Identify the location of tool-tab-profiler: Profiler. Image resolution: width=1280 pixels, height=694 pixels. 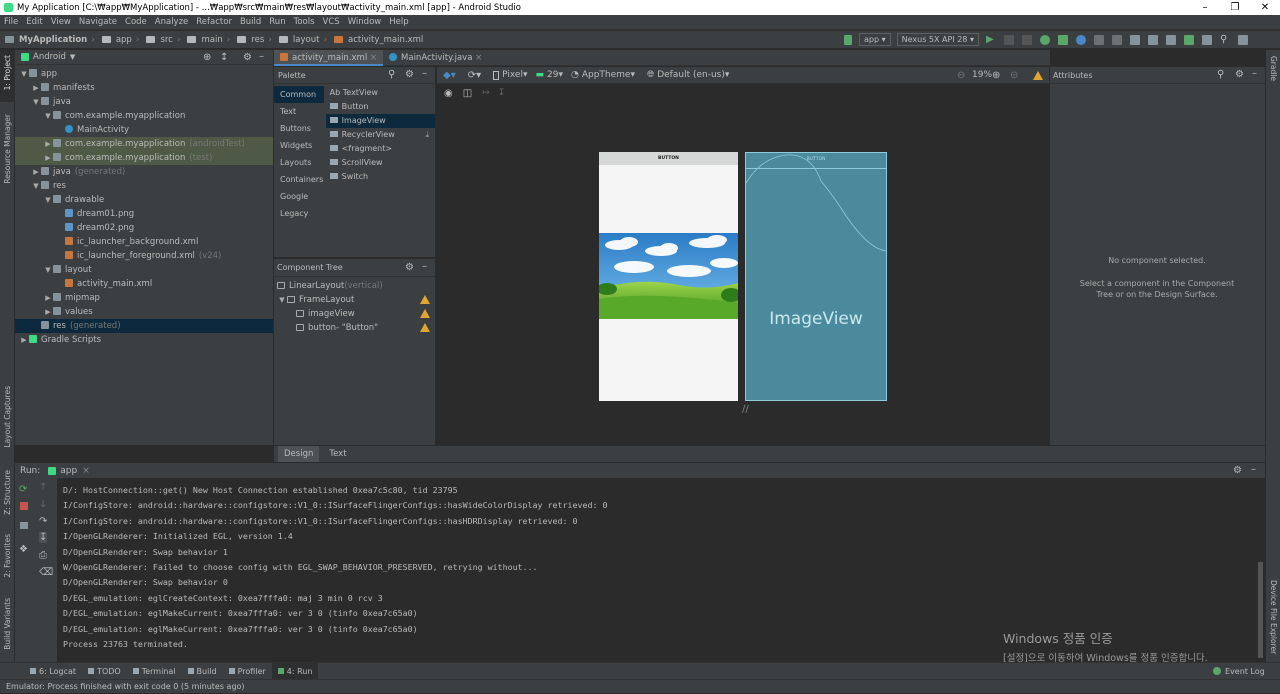
(247, 671).